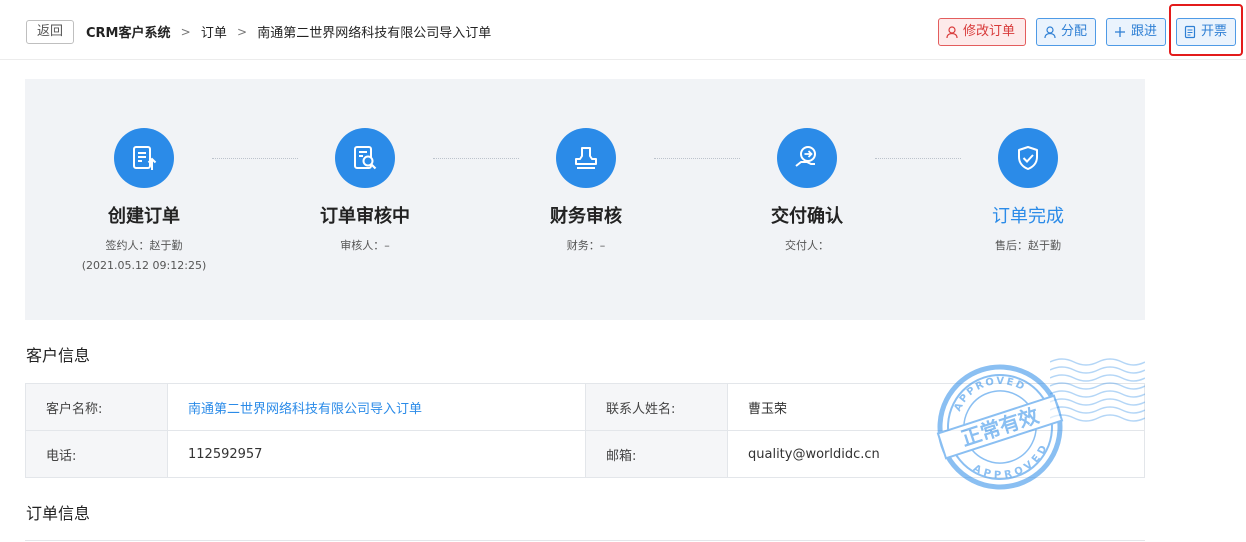 This screenshot has height=542, width=1246. What do you see at coordinates (807, 158) in the screenshot?
I see `delivery-icon` at bounding box center [807, 158].